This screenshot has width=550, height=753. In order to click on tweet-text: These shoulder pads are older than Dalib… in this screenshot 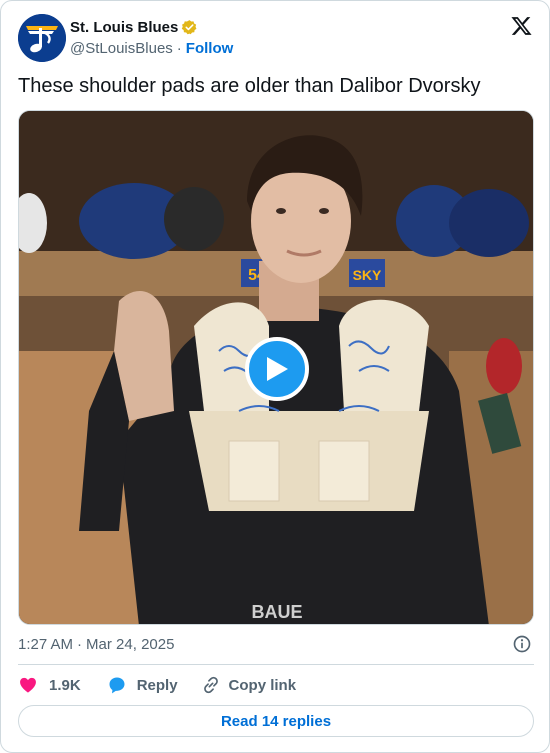, I will do `click(249, 86)`.